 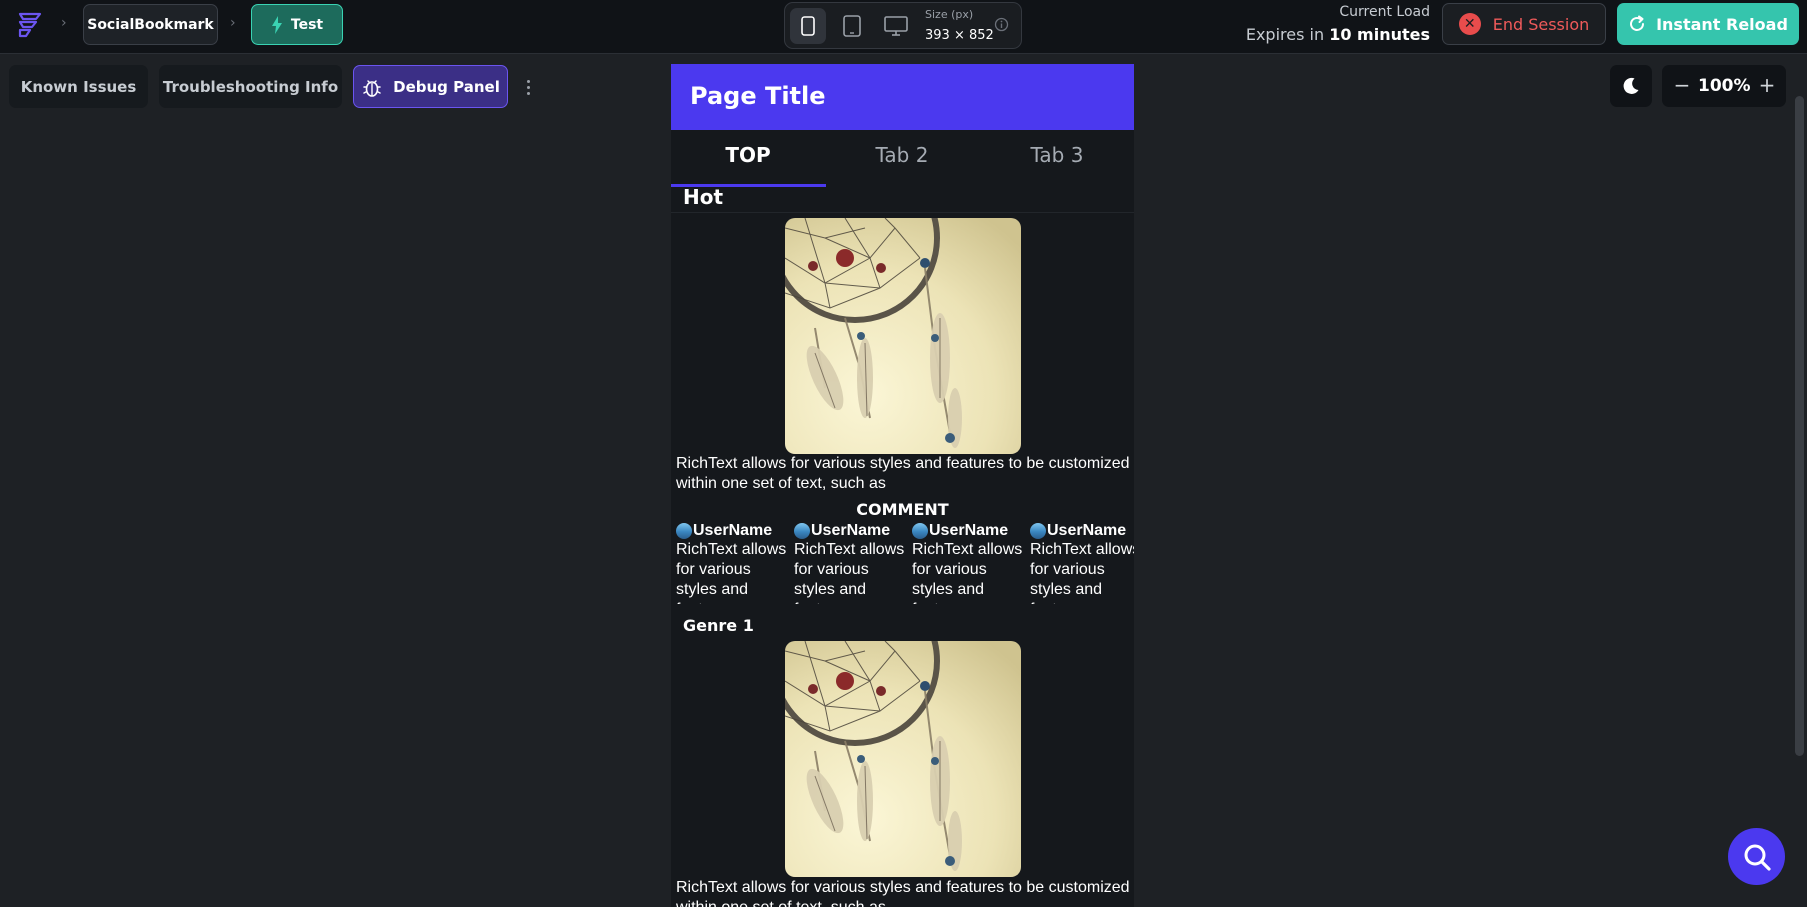 I want to click on zoom-level: 100%, so click(x=1724, y=86).